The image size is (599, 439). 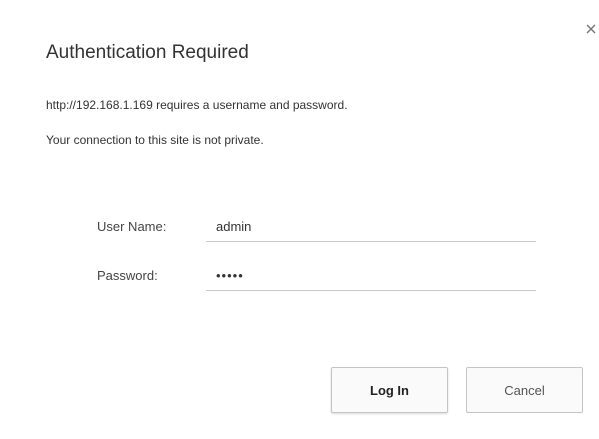 I want to click on close-icon, so click(x=591, y=30).